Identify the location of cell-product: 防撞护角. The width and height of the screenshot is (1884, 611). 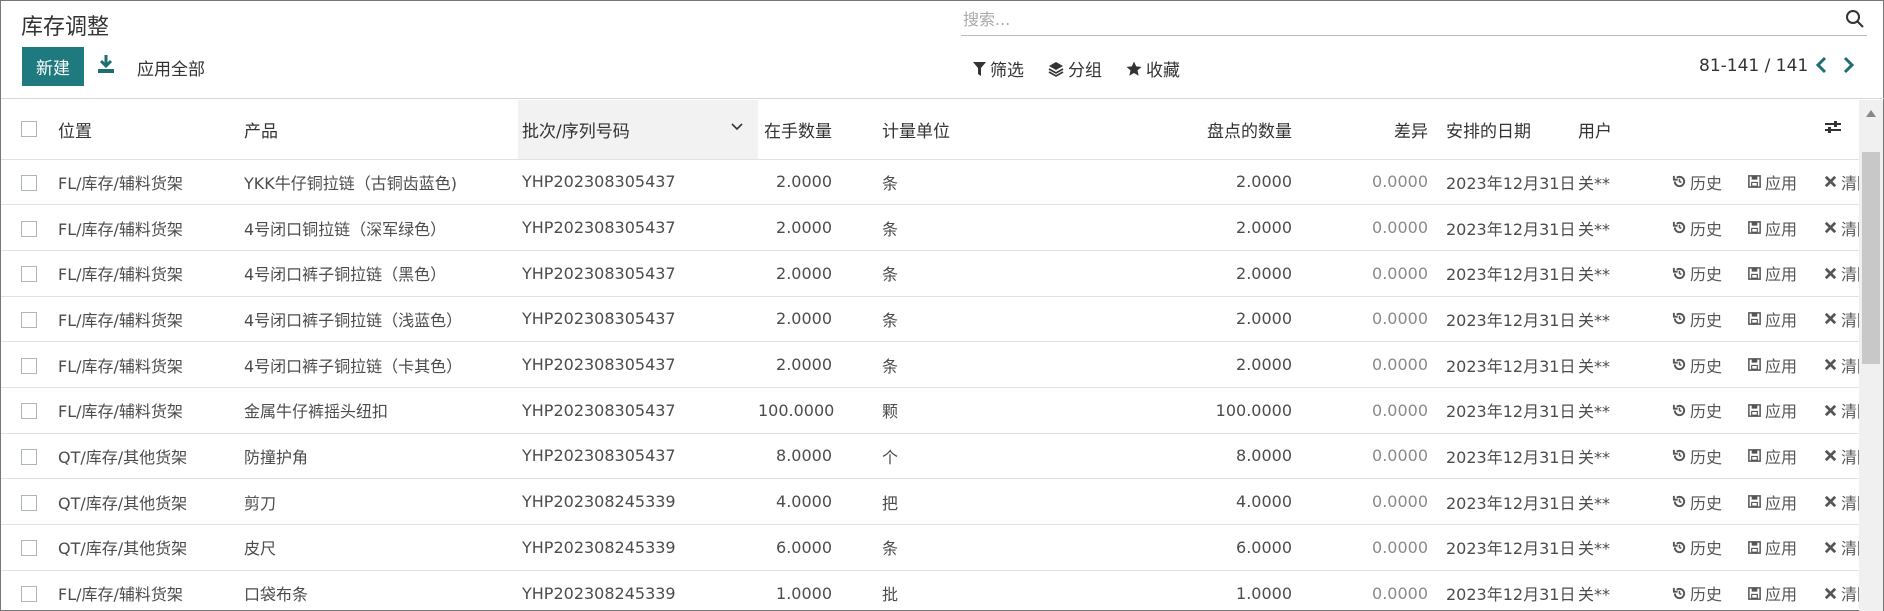
(381, 456).